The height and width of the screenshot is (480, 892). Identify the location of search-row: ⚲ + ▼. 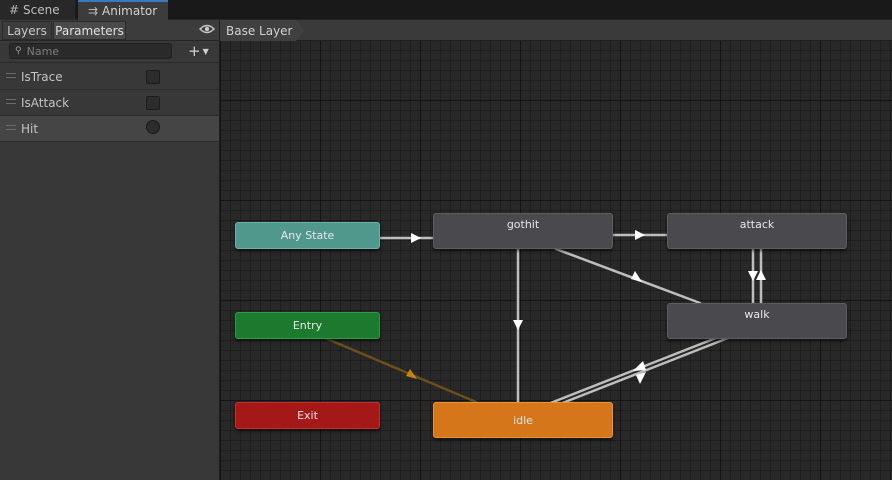
(109, 52).